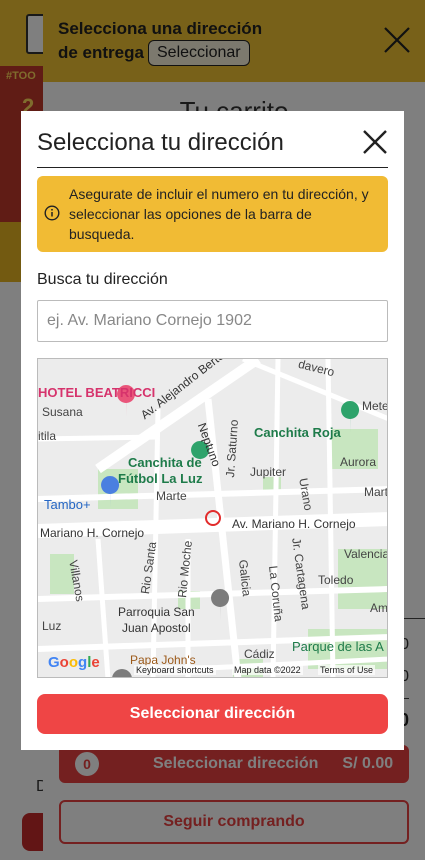  Describe the element at coordinates (375, 142) in the screenshot. I see `close-icon` at that location.